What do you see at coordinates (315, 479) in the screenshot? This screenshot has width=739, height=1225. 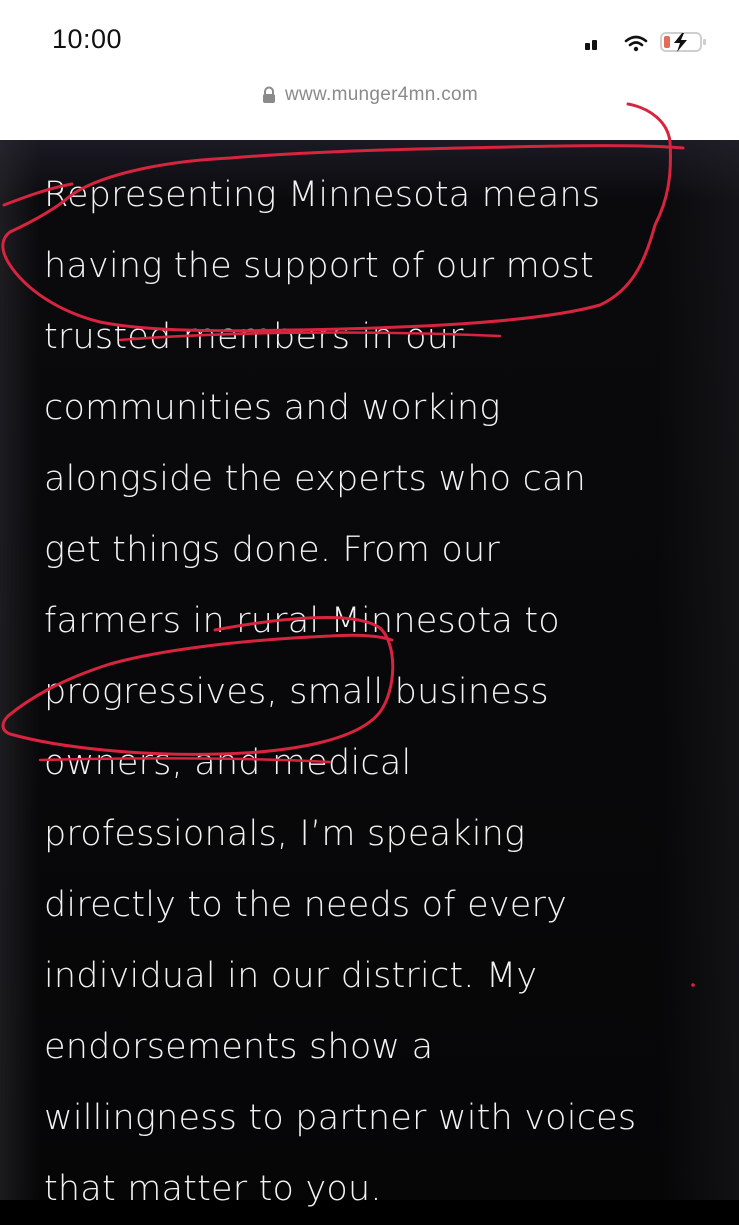 I see `paragraph-line: alongside the experts who can` at bounding box center [315, 479].